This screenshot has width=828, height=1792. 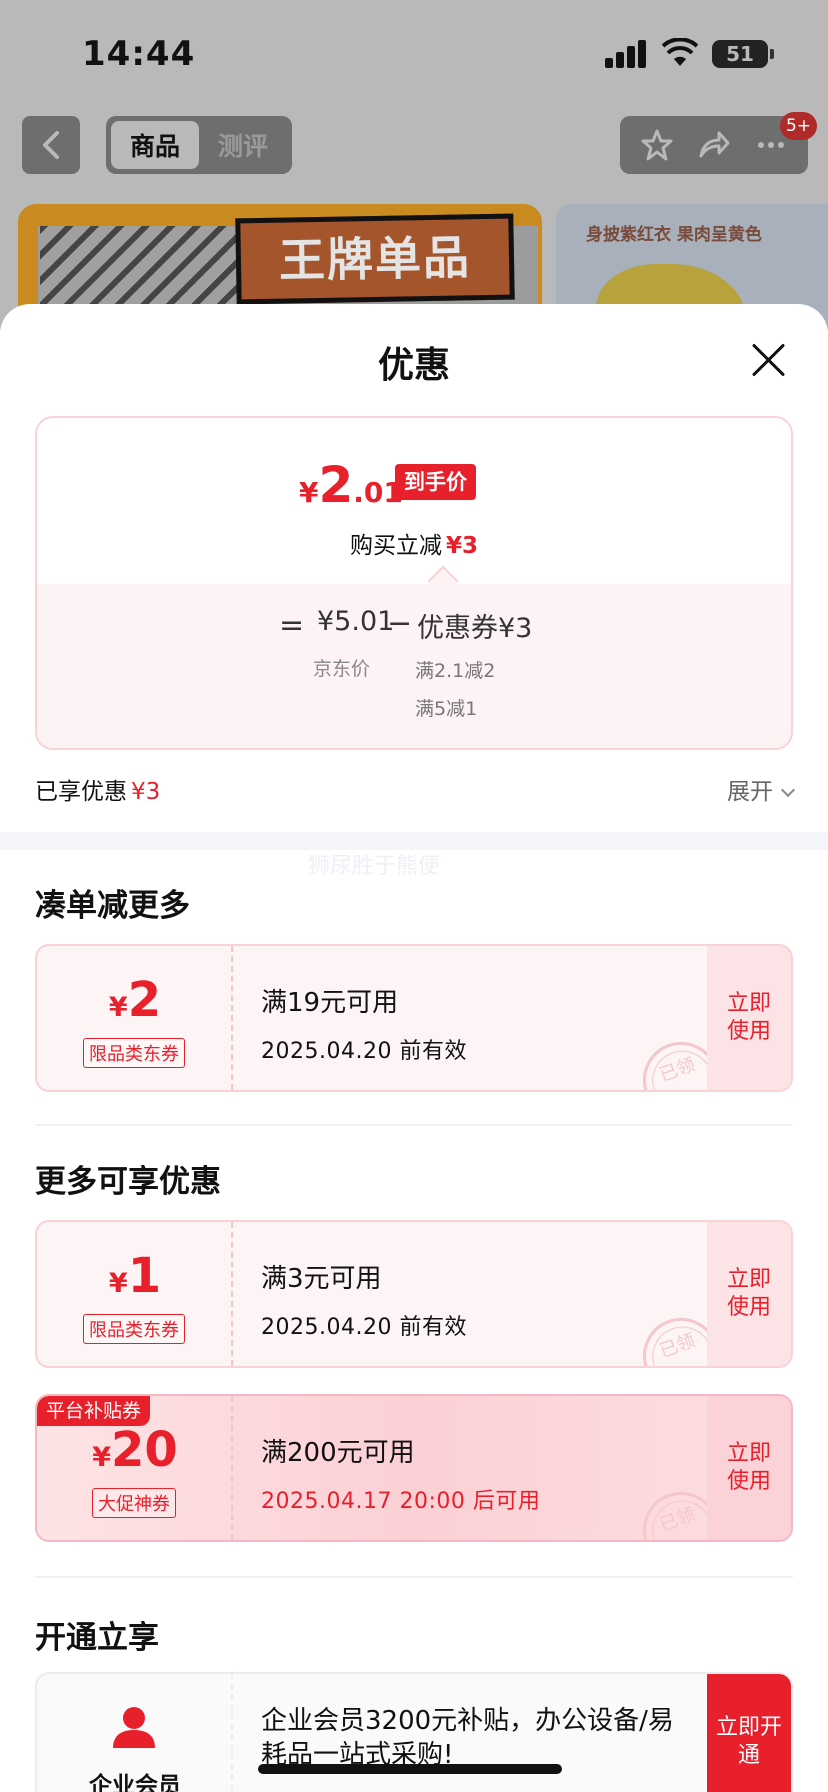 I want to click on status-time: 14:44, so click(x=139, y=54).